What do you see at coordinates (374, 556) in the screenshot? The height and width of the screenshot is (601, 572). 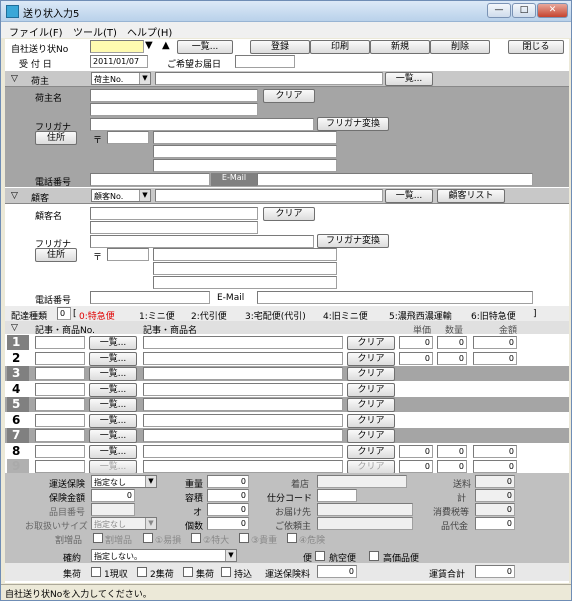 I see `valuable-flight-checkbox` at bounding box center [374, 556].